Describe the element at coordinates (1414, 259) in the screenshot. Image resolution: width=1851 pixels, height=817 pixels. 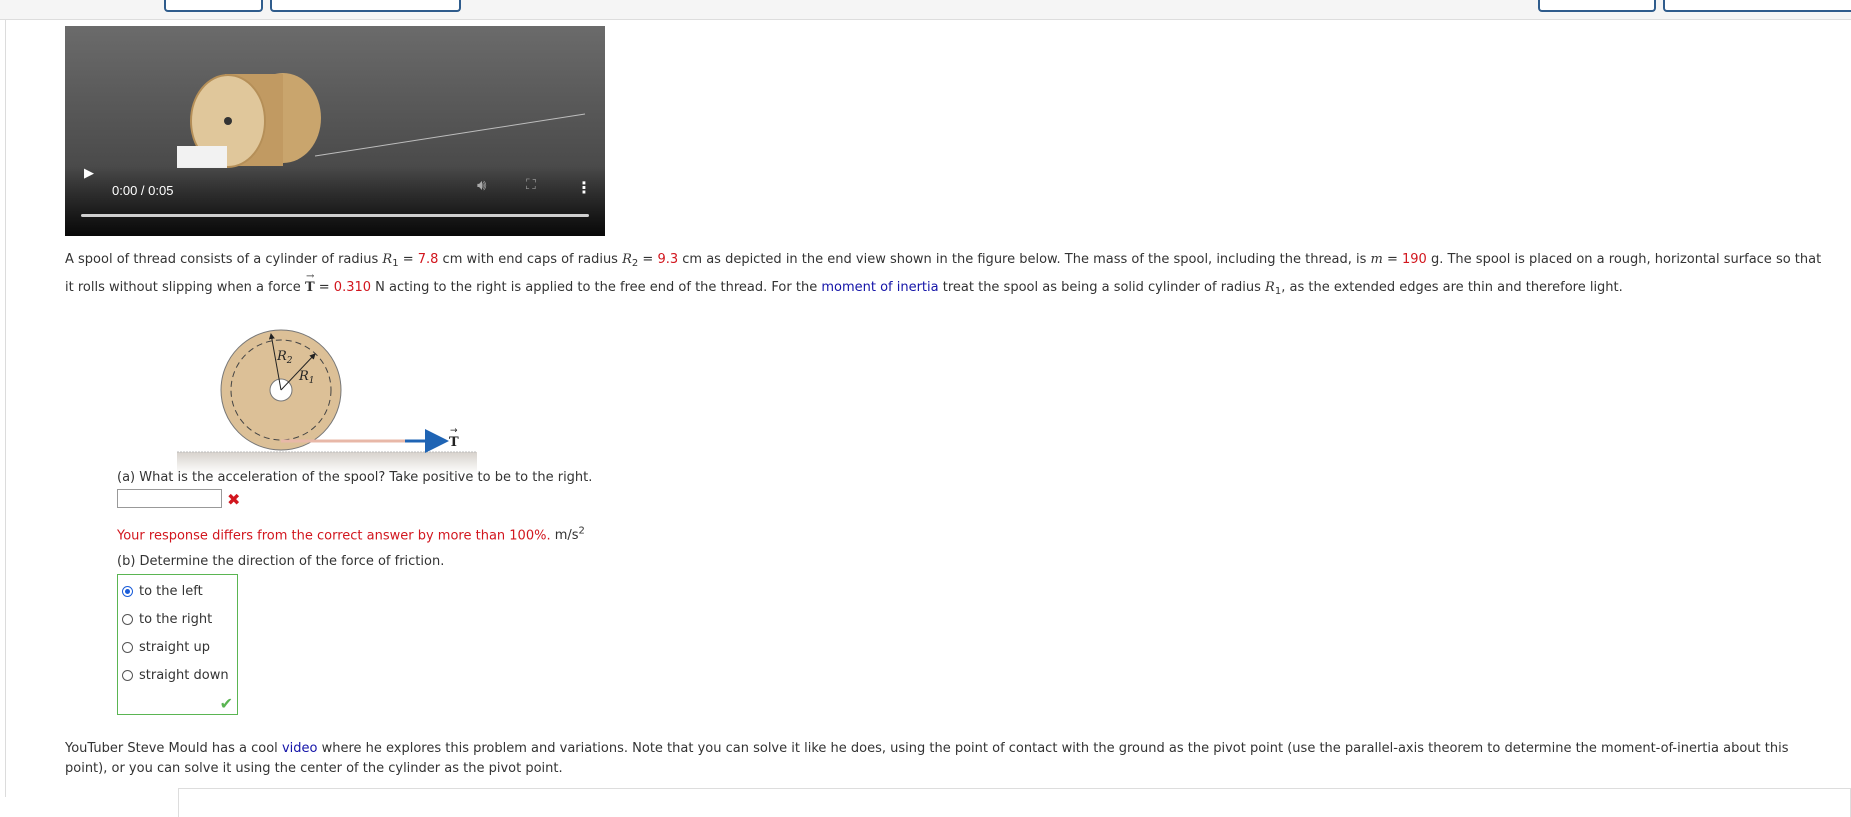
I see `mass-value: 190` at that location.